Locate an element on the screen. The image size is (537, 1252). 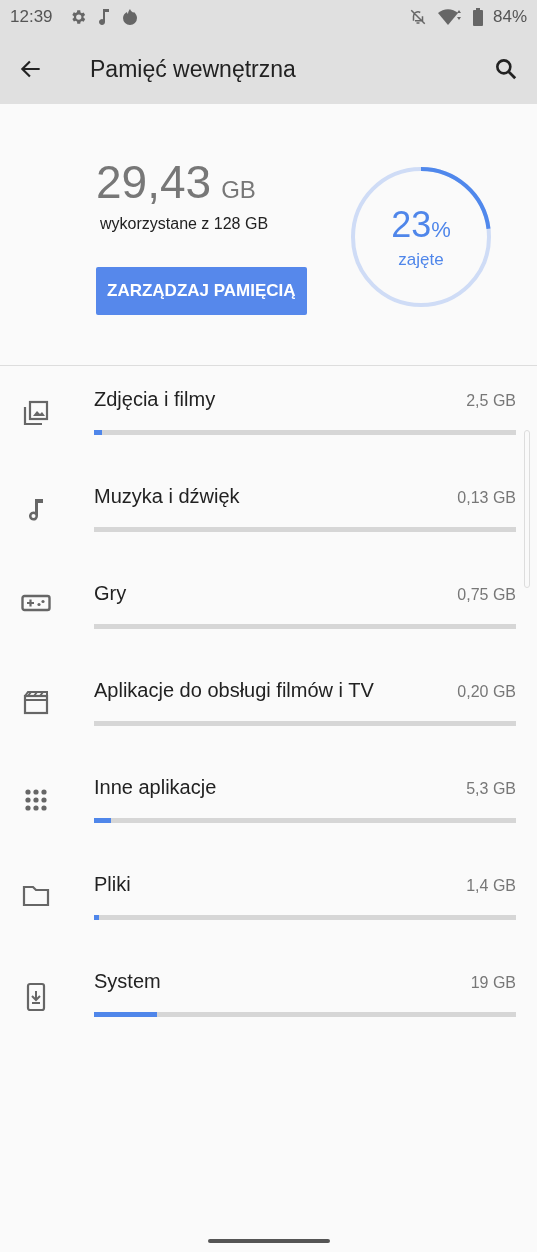
category-size: 2,5 GB is located at coordinates (491, 401).